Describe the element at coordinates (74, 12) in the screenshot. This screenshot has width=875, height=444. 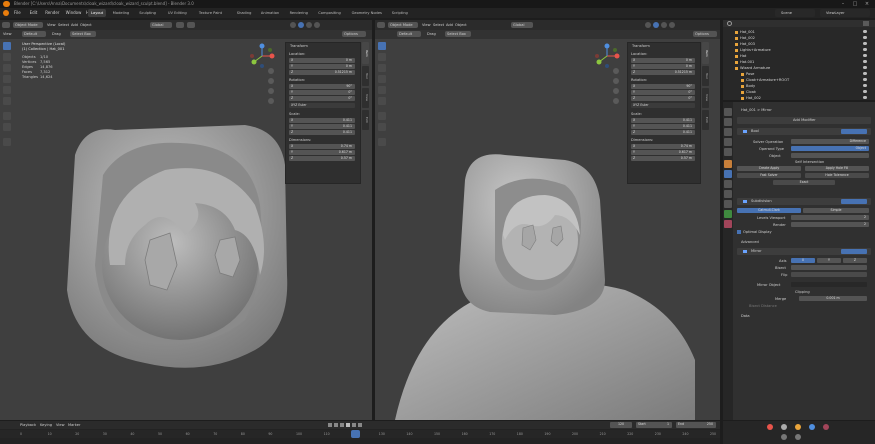
I see `menu-window: Window` at that location.